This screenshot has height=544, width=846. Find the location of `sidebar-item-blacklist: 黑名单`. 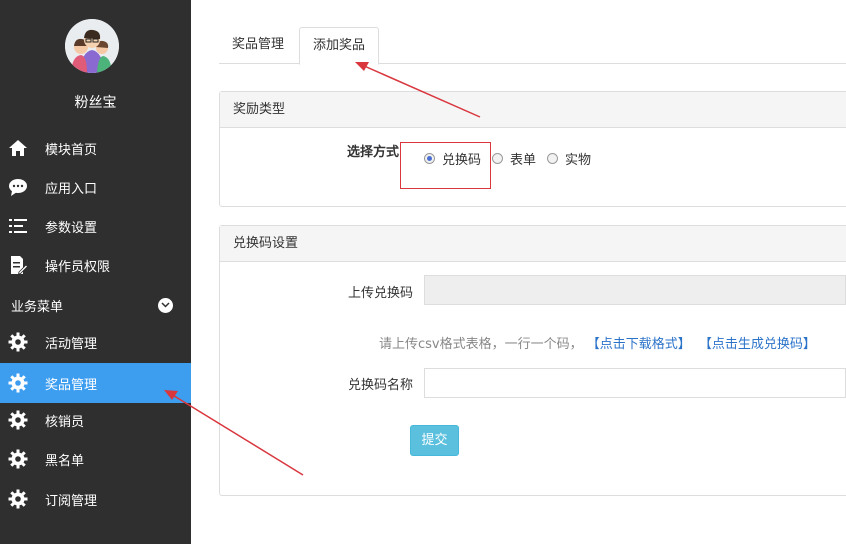

sidebar-item-blacklist: 黑名单 is located at coordinates (95, 459).